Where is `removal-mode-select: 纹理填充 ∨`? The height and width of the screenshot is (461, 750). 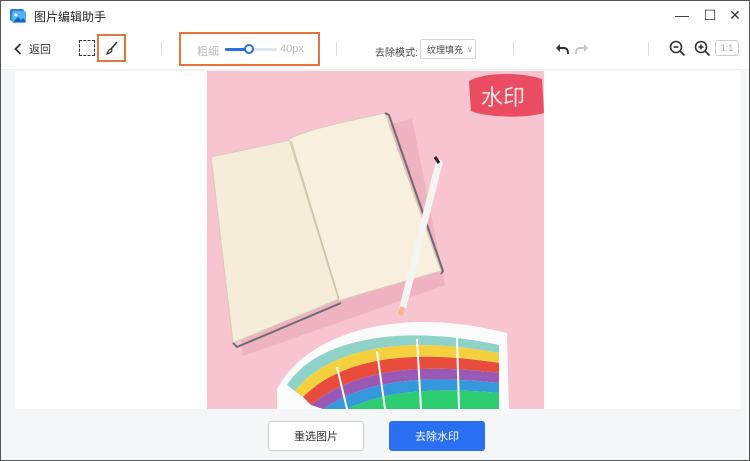 removal-mode-select: 纹理填充 ∨ is located at coordinates (448, 49).